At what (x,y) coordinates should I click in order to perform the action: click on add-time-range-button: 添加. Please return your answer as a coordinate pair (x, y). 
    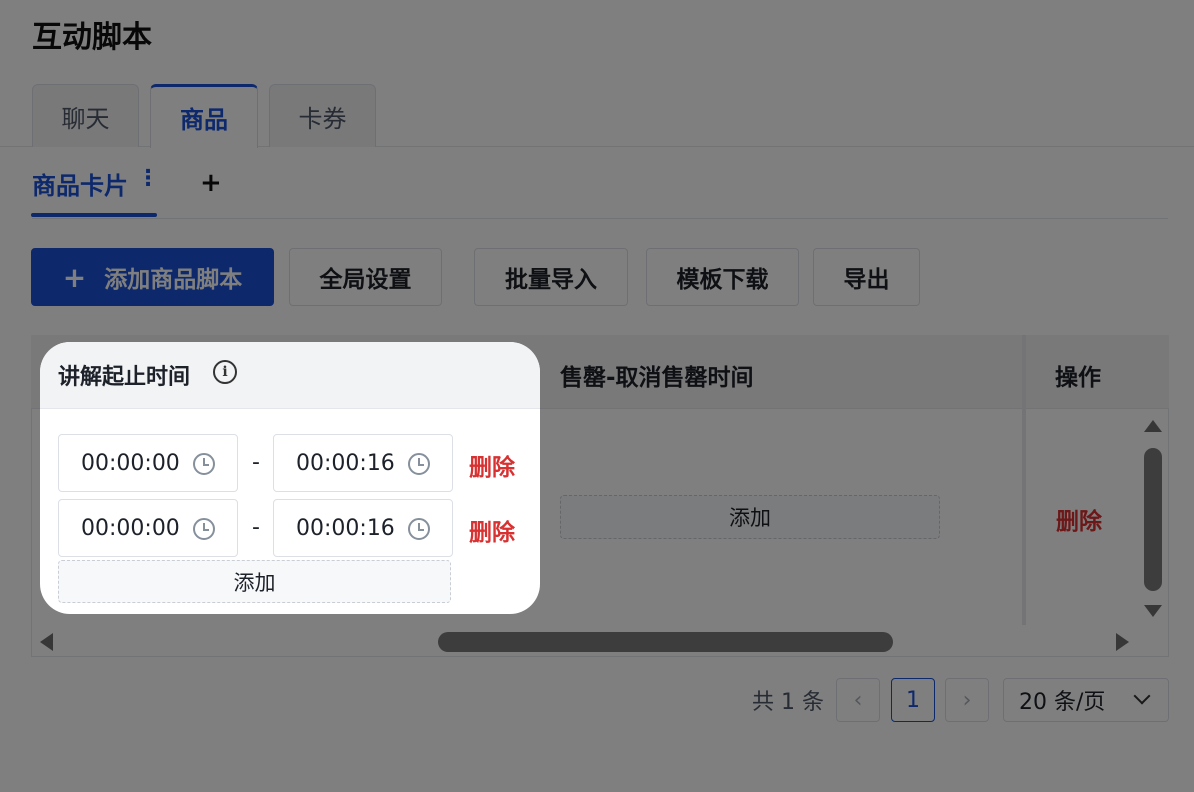
    Looking at the image, I should click on (254, 581).